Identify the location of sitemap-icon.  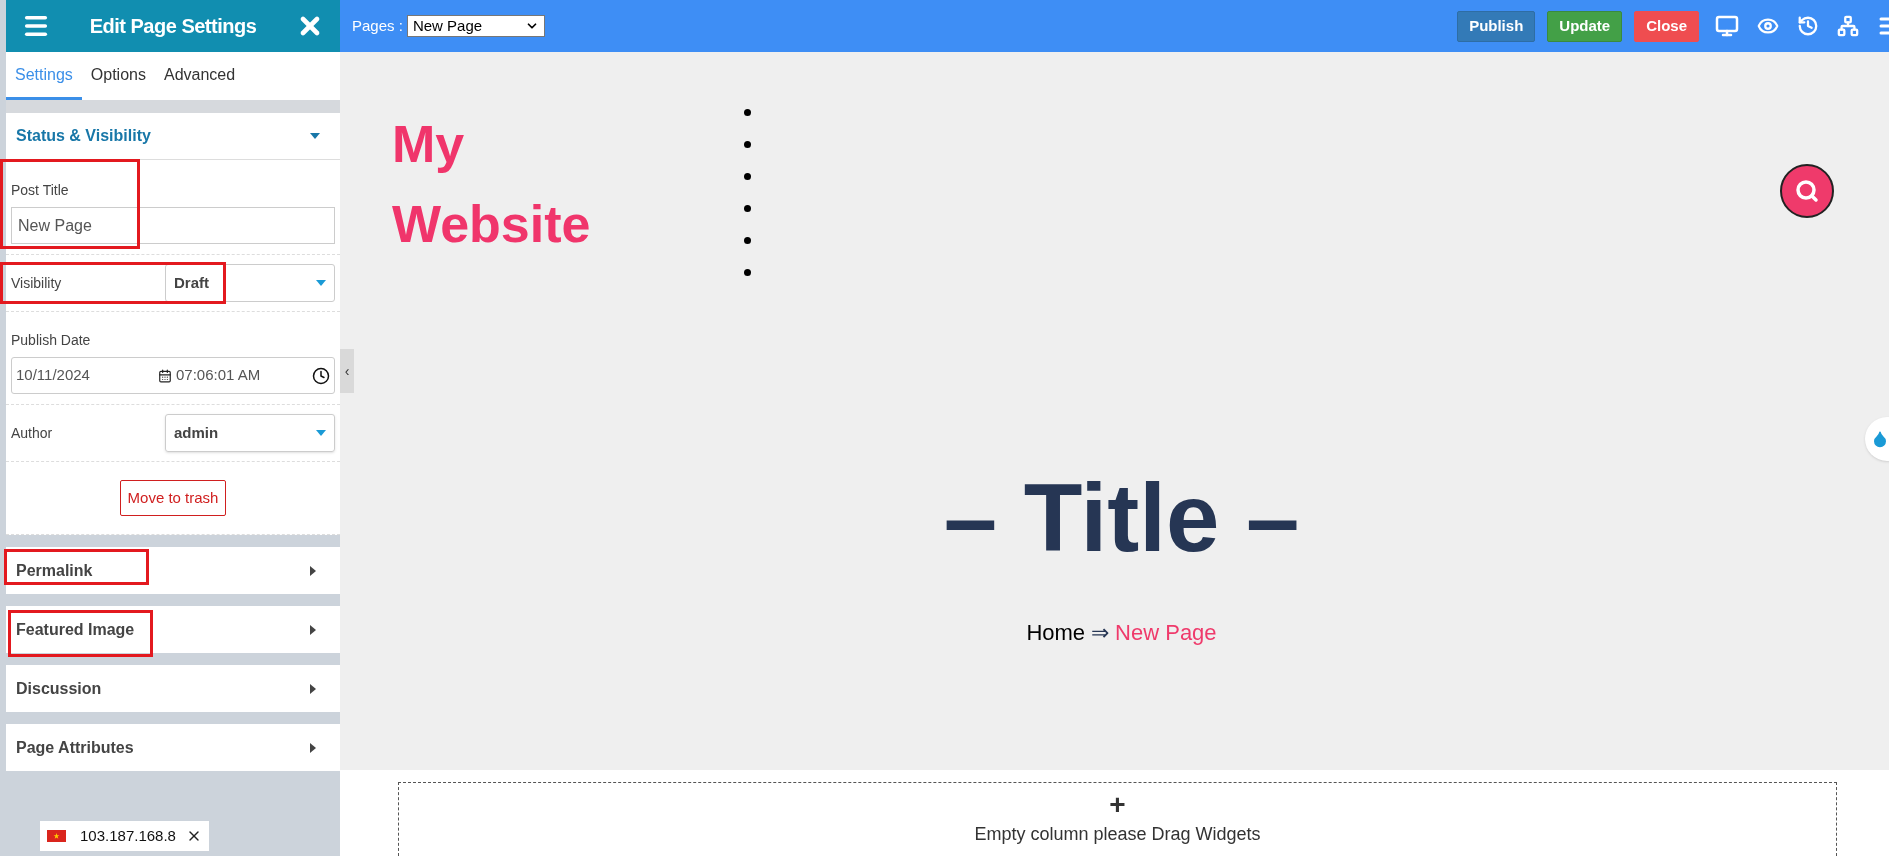
(1848, 26).